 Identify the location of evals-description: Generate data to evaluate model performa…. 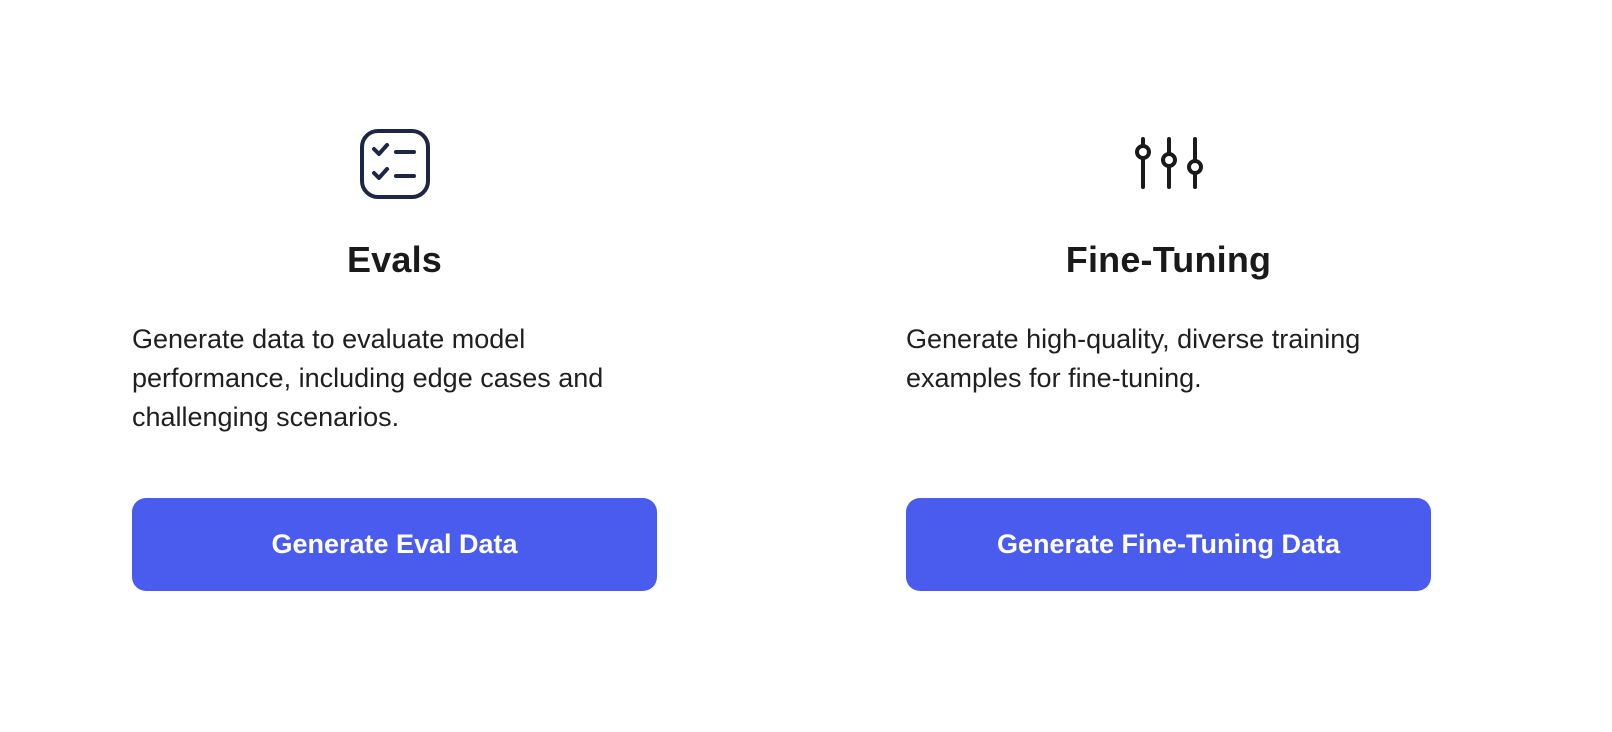
(368, 378).